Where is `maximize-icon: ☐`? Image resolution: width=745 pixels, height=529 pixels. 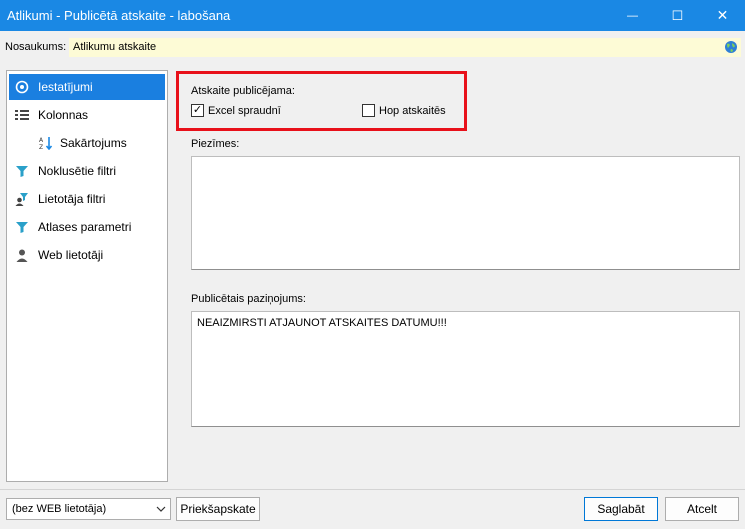 maximize-icon: ☐ is located at coordinates (677, 15).